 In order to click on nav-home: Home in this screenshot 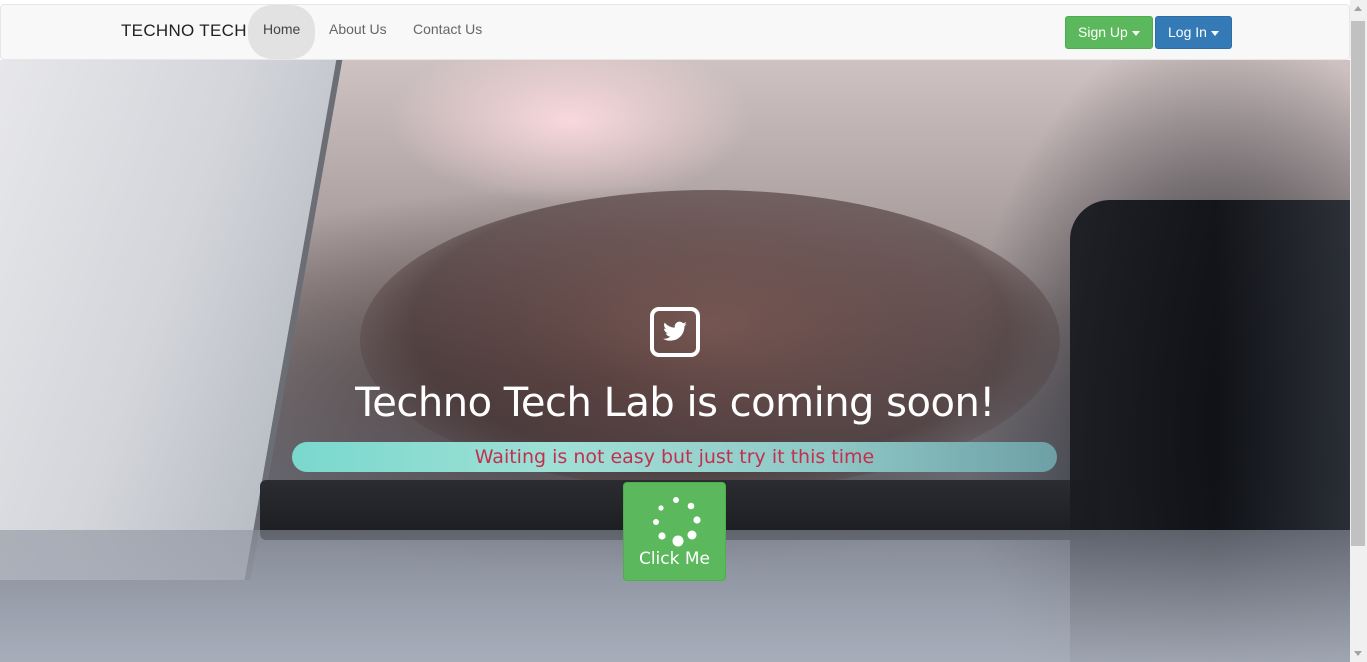, I will do `click(282, 32)`.